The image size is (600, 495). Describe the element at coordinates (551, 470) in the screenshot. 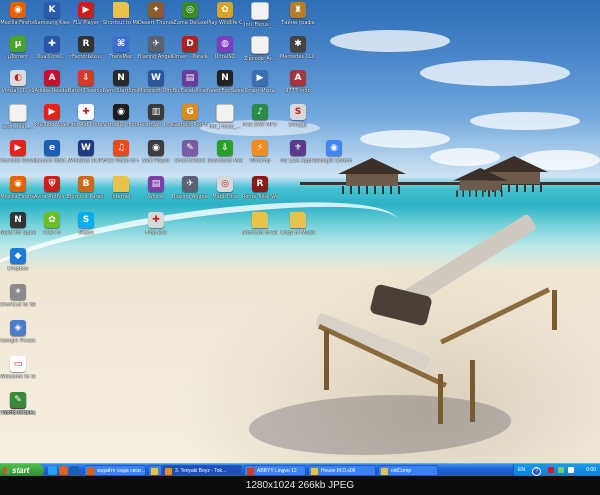

I see `tray-shield-icon` at that location.